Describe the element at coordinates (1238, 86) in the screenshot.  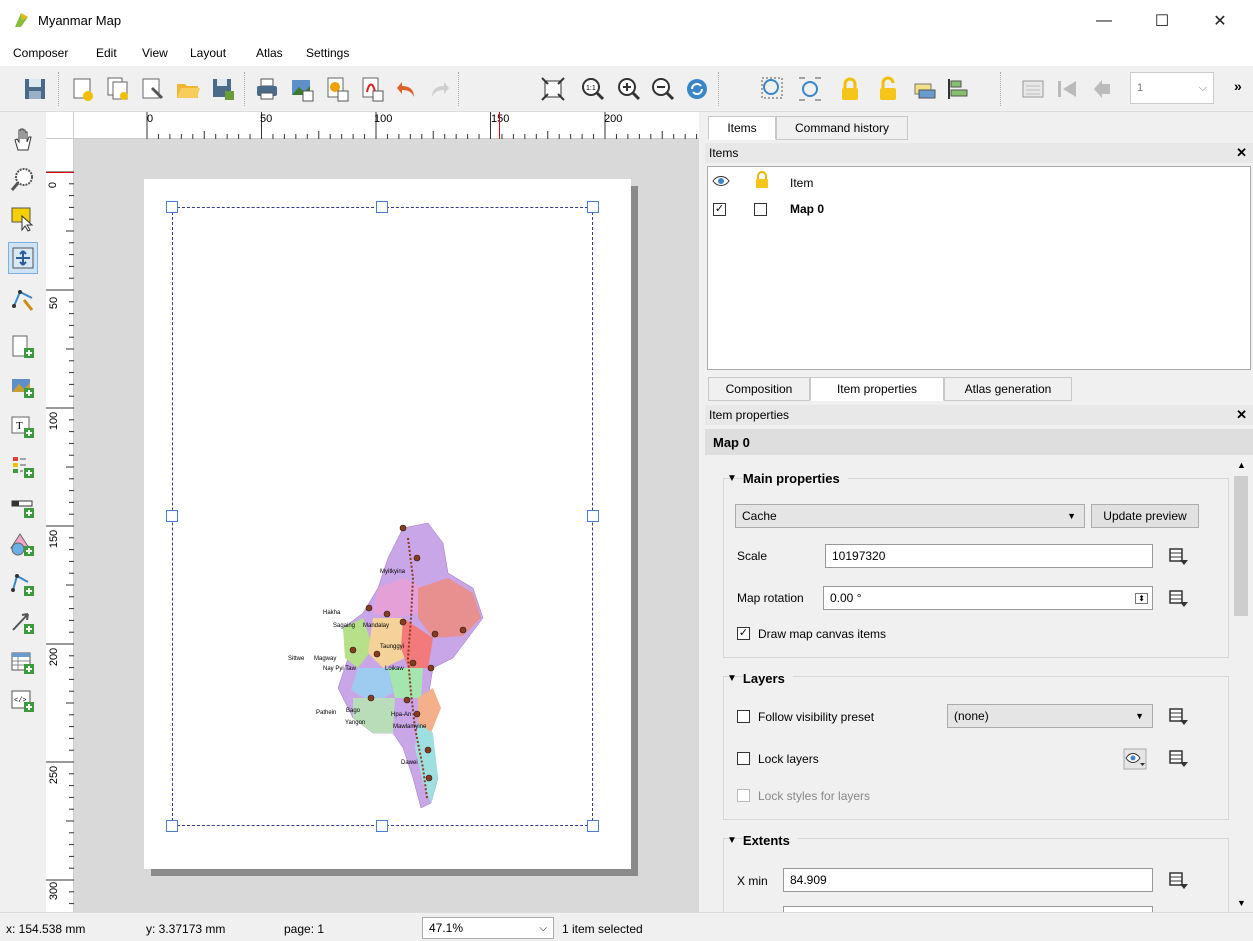
I see `toolbar-overflow-button: »` at that location.